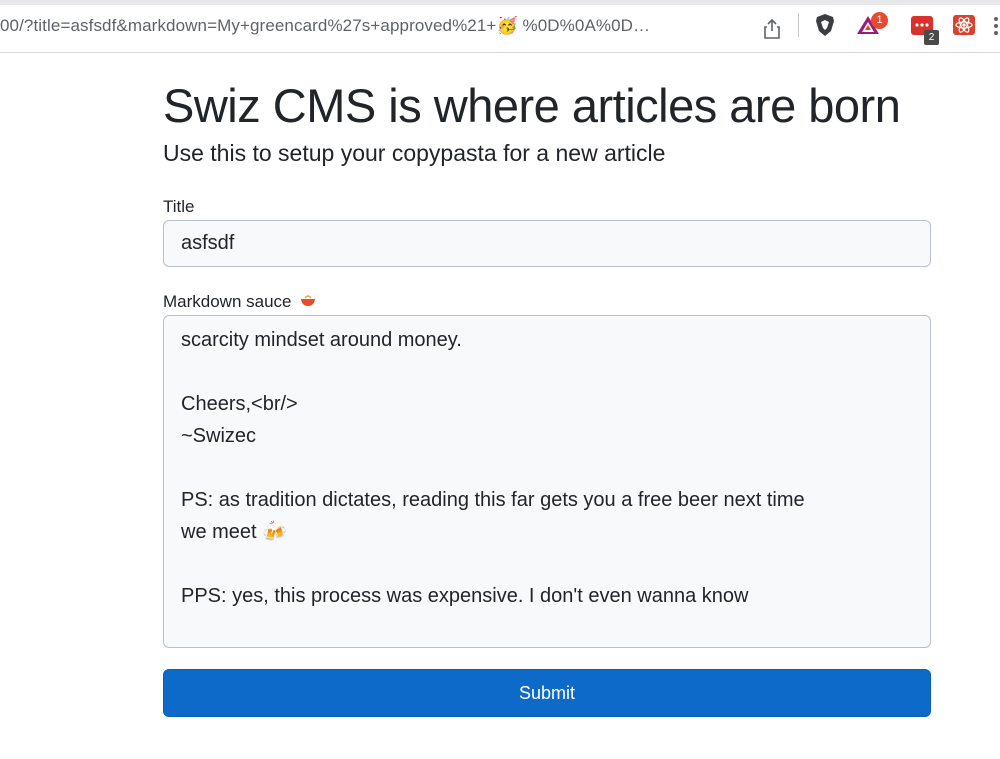 Image resolution: width=1000 pixels, height=759 pixels. I want to click on markdown-label: Markdown sauce, so click(239, 302).